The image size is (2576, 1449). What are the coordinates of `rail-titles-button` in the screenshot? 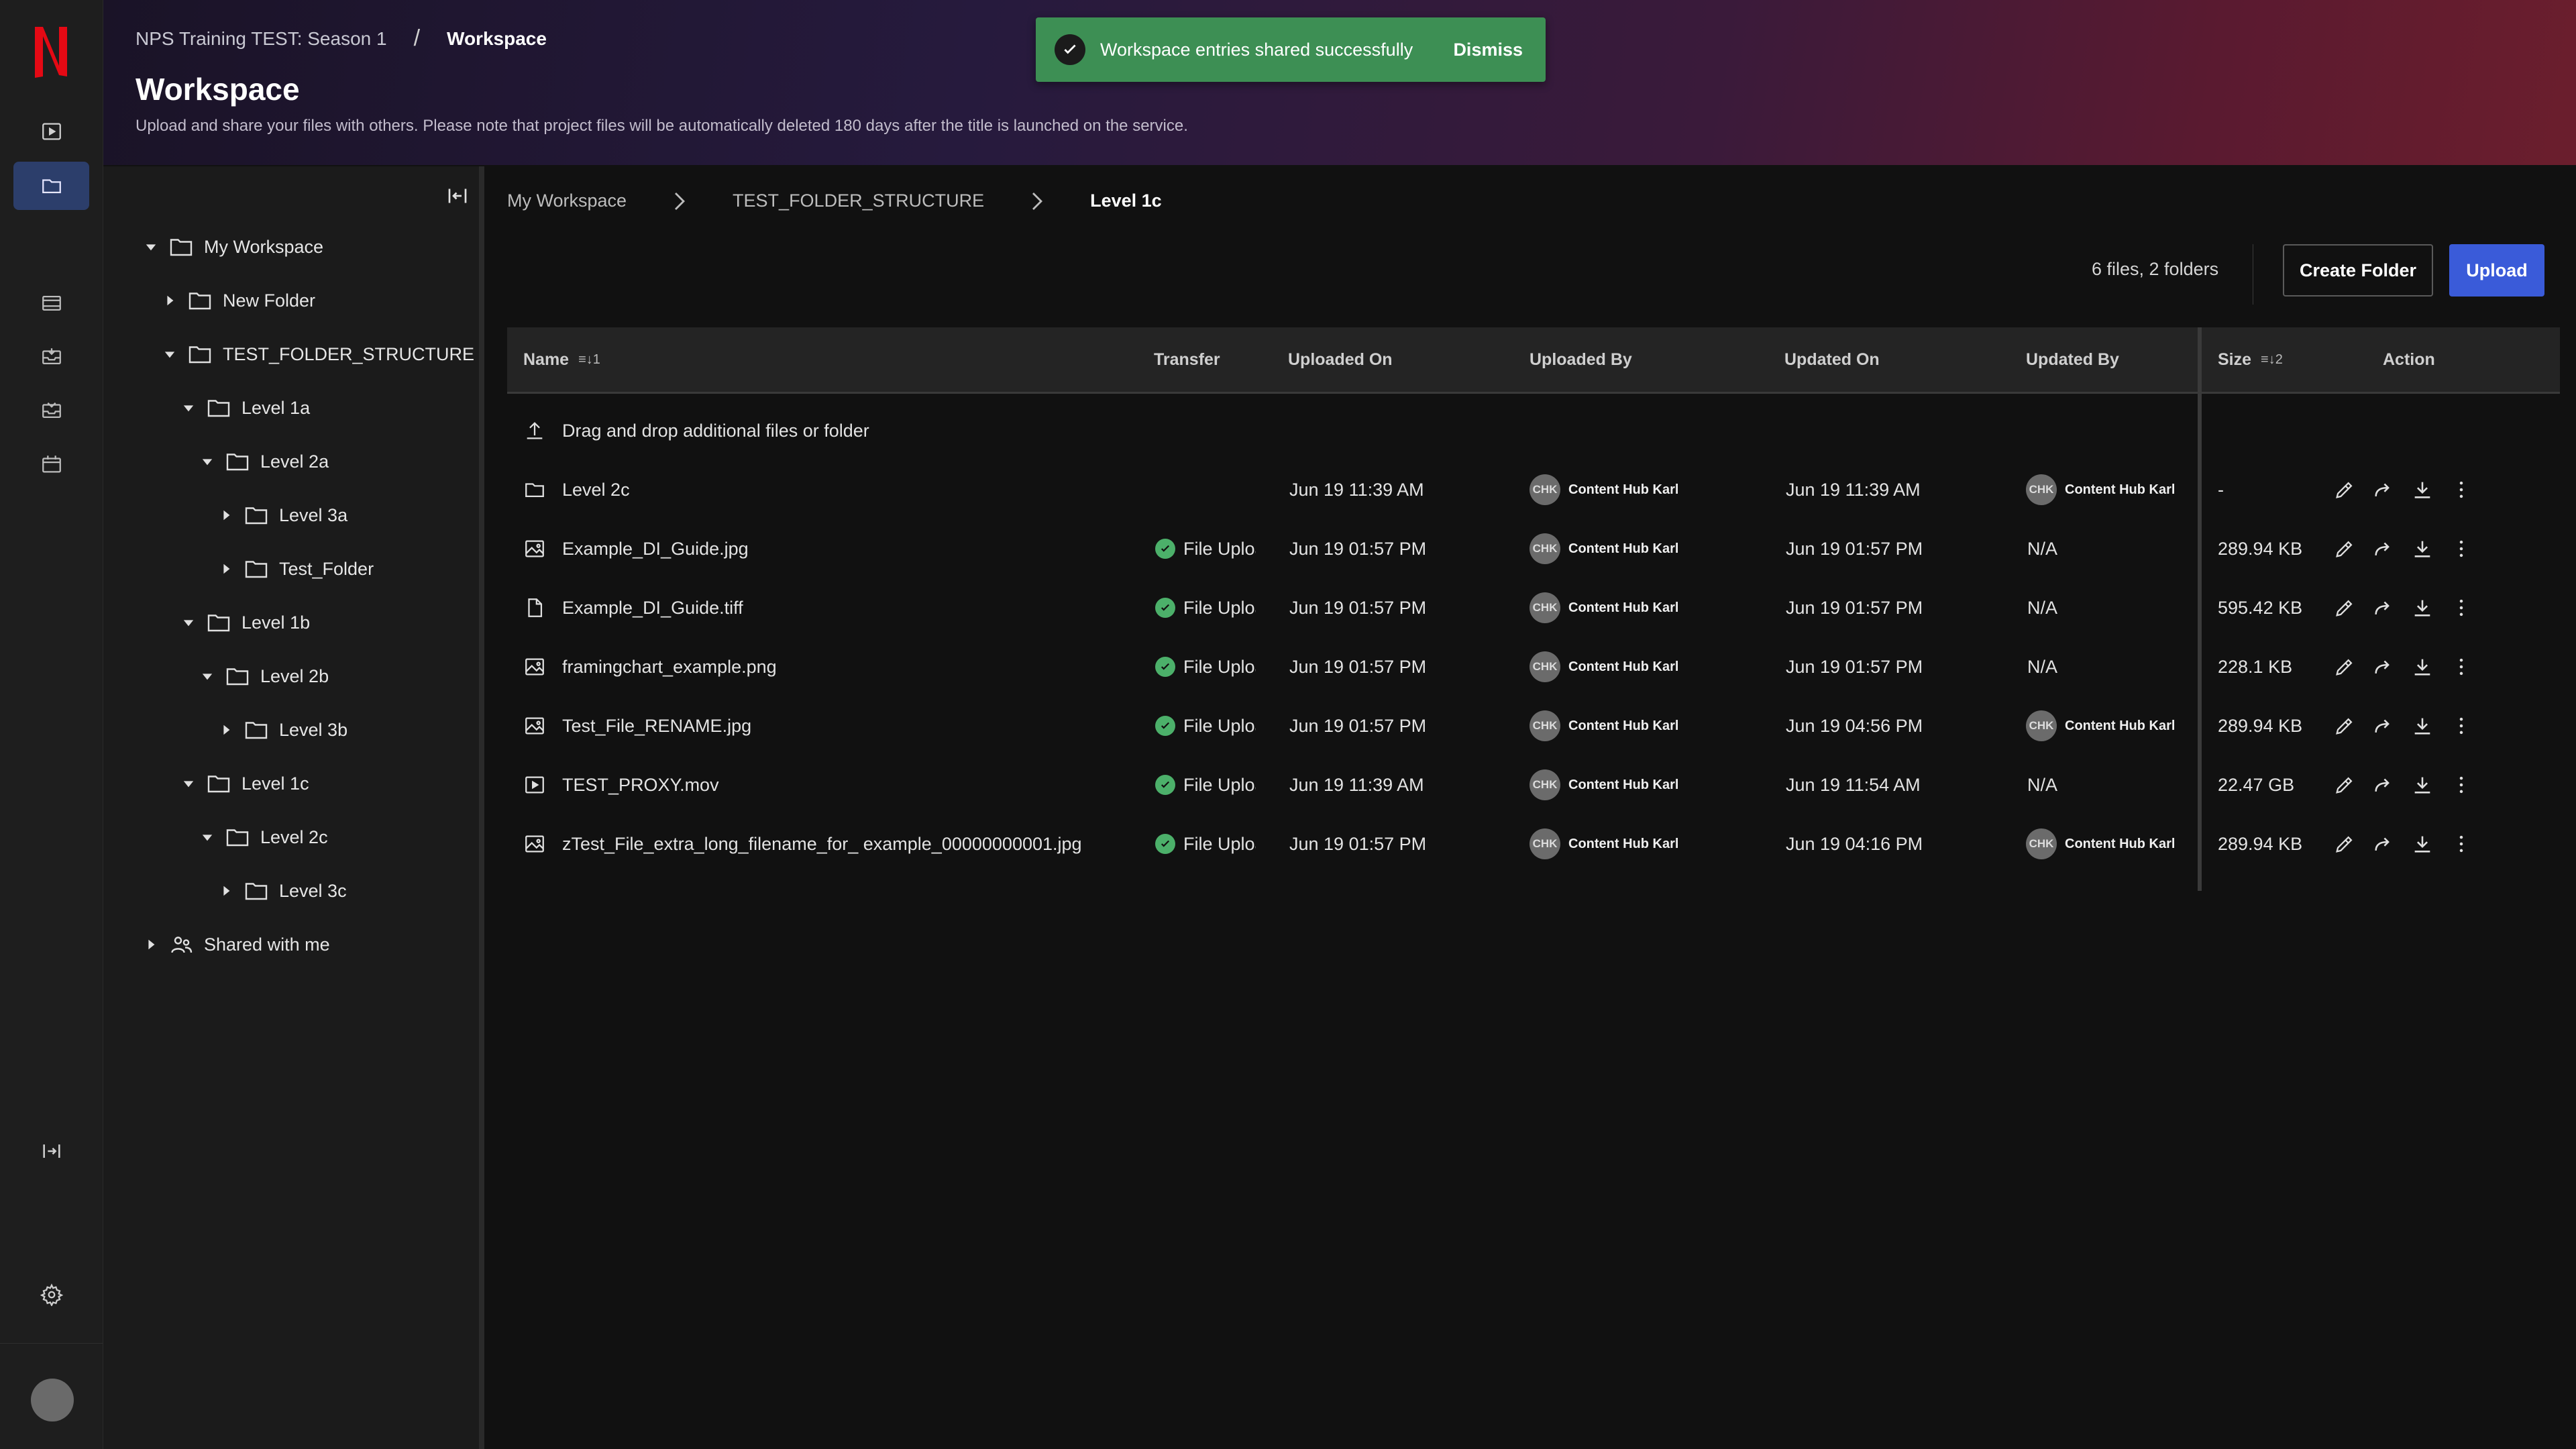 It's located at (51, 131).